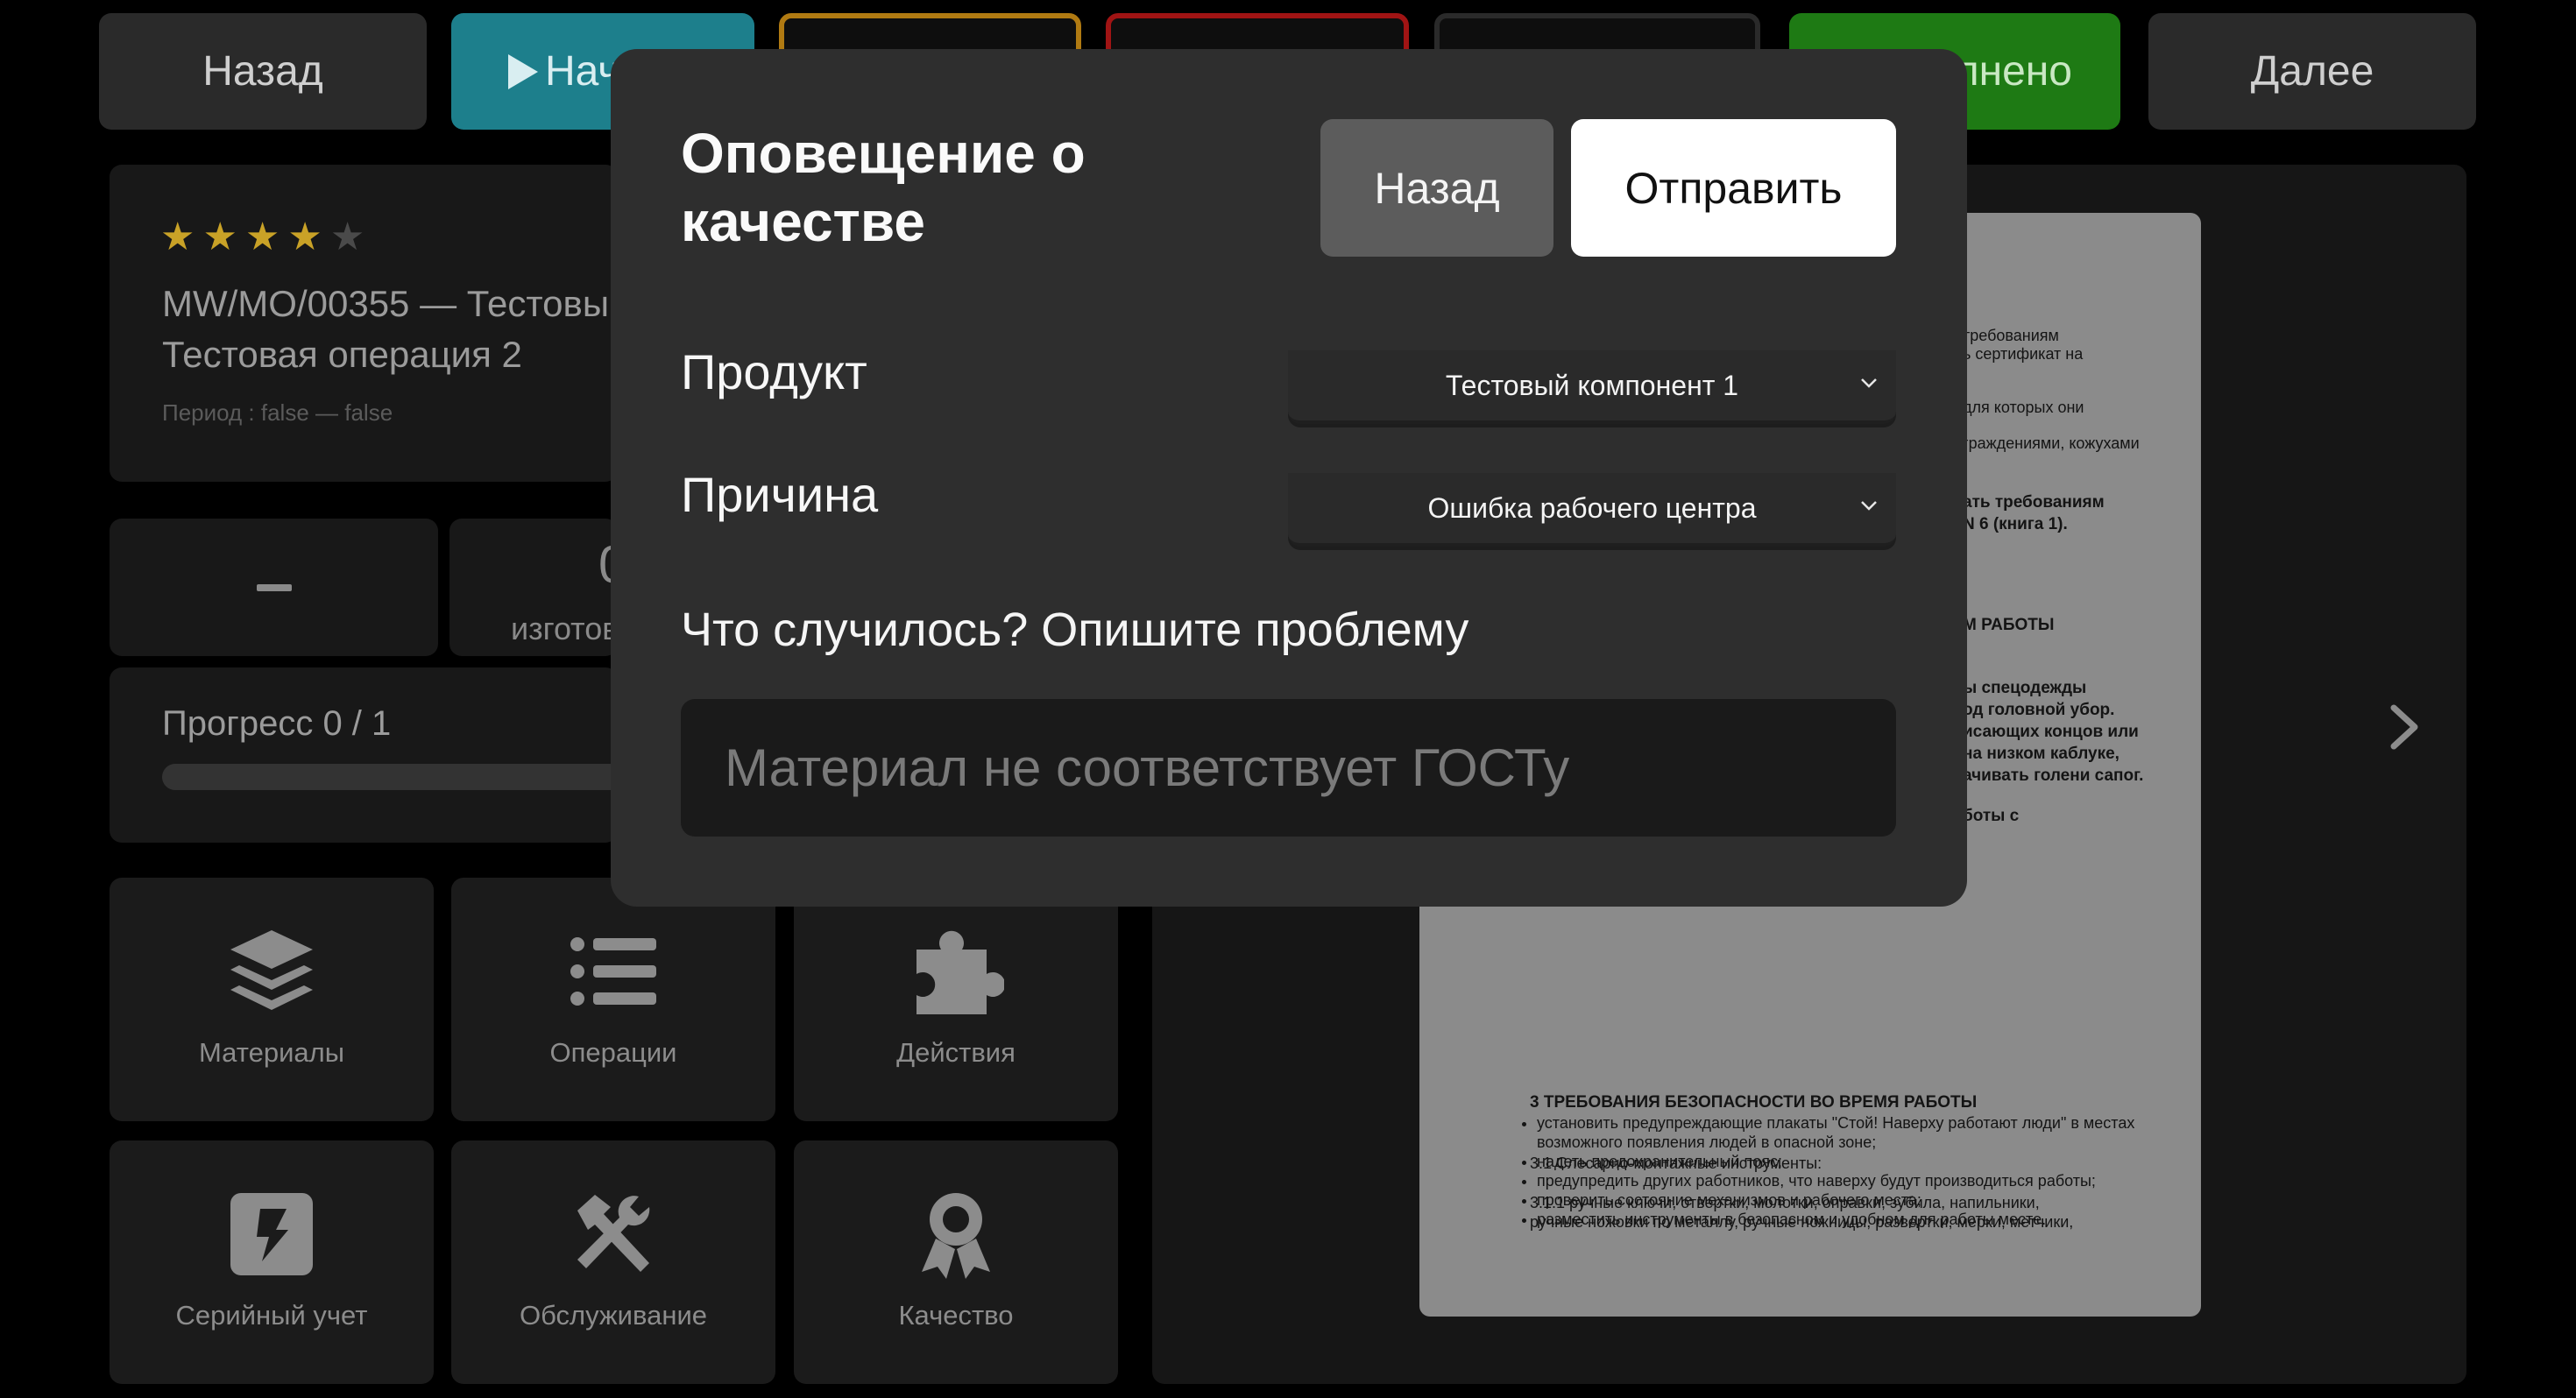 This screenshot has height=1398, width=2576. I want to click on description-input: Материал не соответствует ГОСТу, so click(1288, 768).